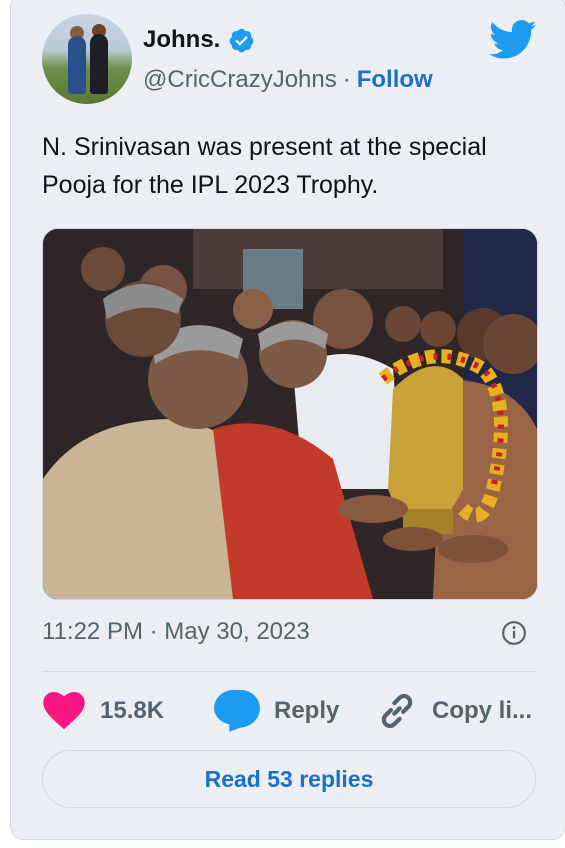 This screenshot has width=565, height=848. I want to click on user-handle: @CricCrazyJohns, so click(240, 80).